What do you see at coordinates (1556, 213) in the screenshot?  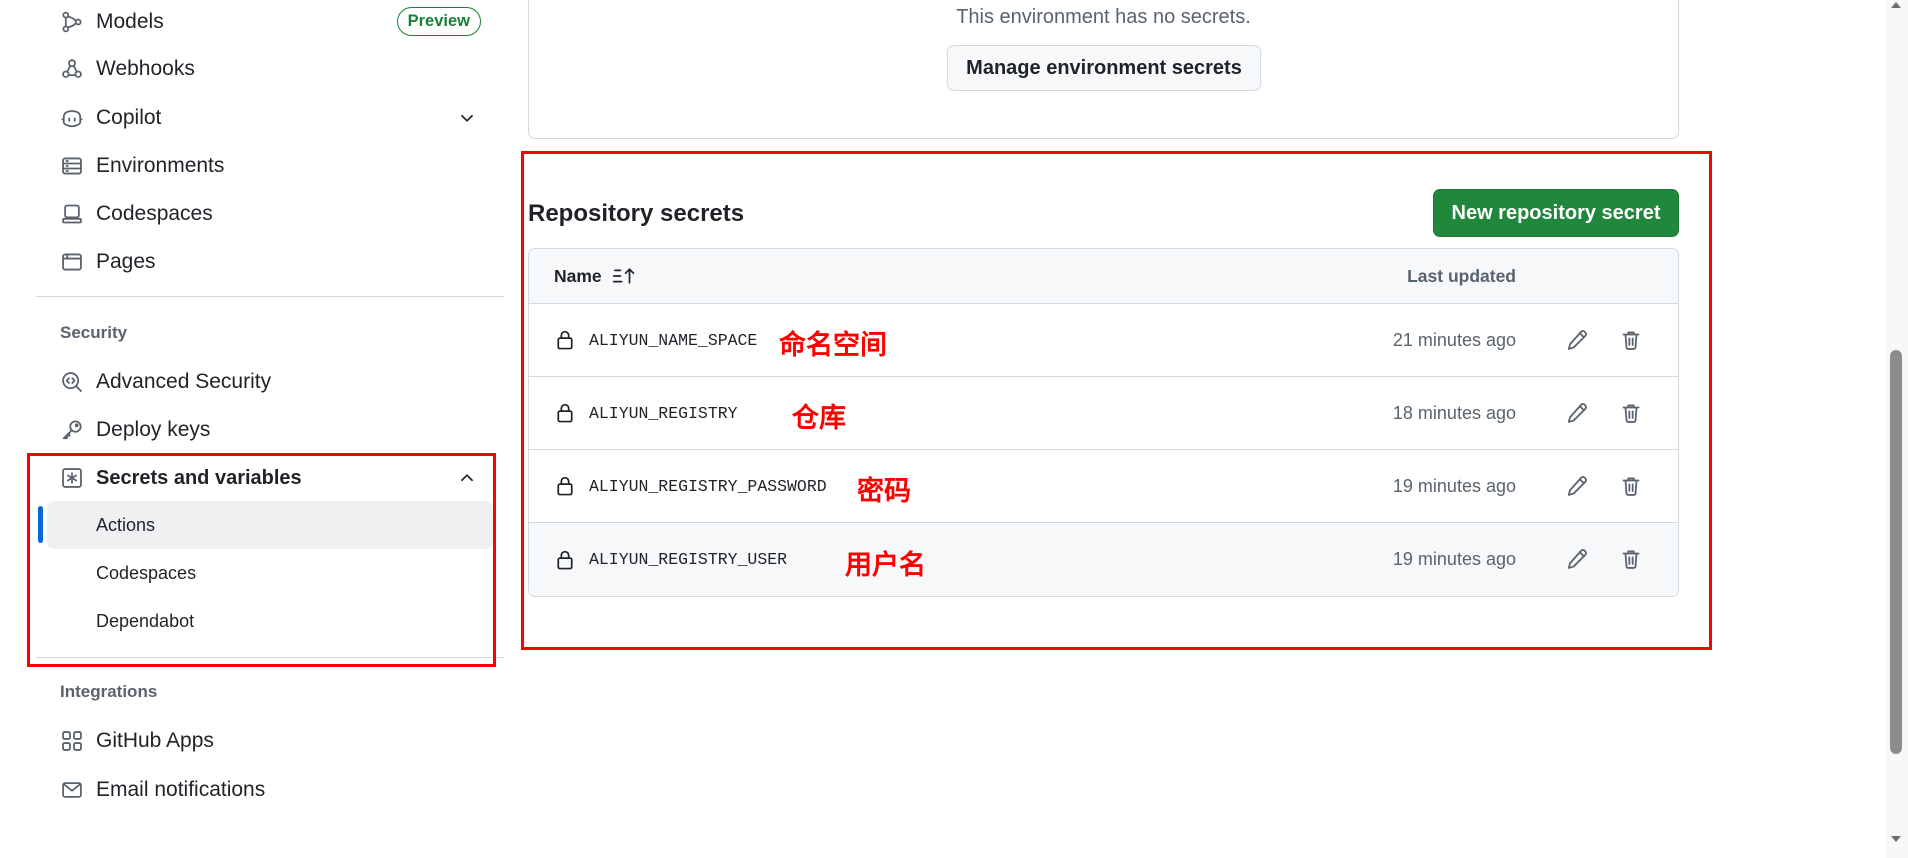 I see `new-repository-secret-button: New repository secret` at bounding box center [1556, 213].